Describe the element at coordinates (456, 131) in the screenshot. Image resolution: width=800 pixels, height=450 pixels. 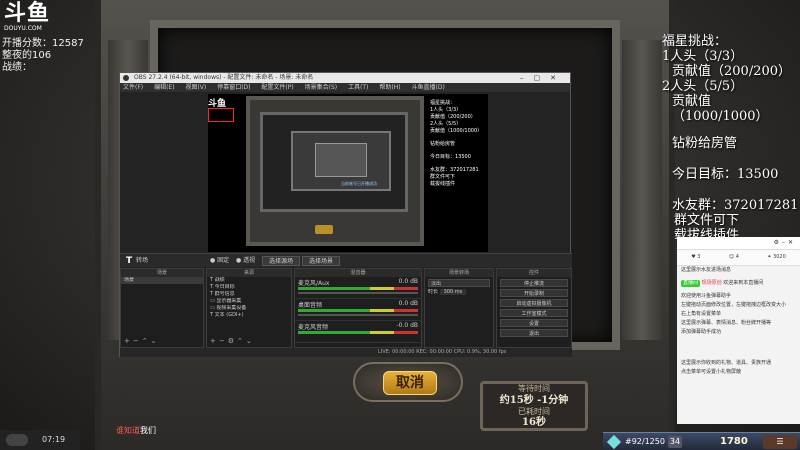
I see `pv-line: 贡献值（1000/1000）` at that location.